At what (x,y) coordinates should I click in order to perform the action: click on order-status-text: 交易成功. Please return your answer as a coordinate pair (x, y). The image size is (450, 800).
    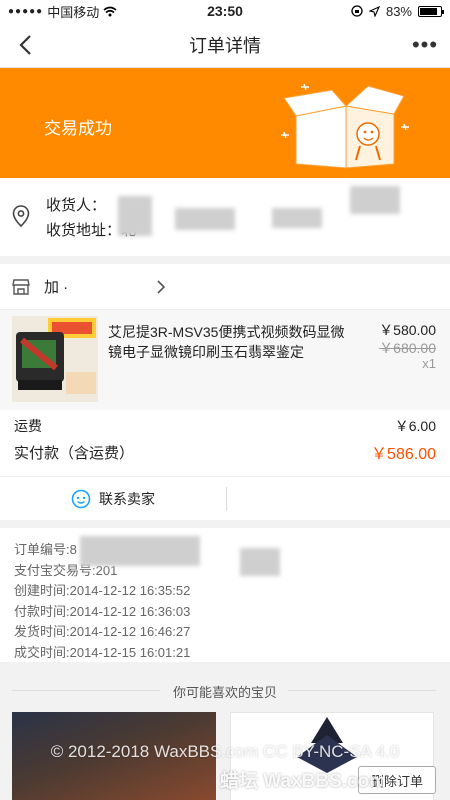
    Looking at the image, I should click on (78, 128).